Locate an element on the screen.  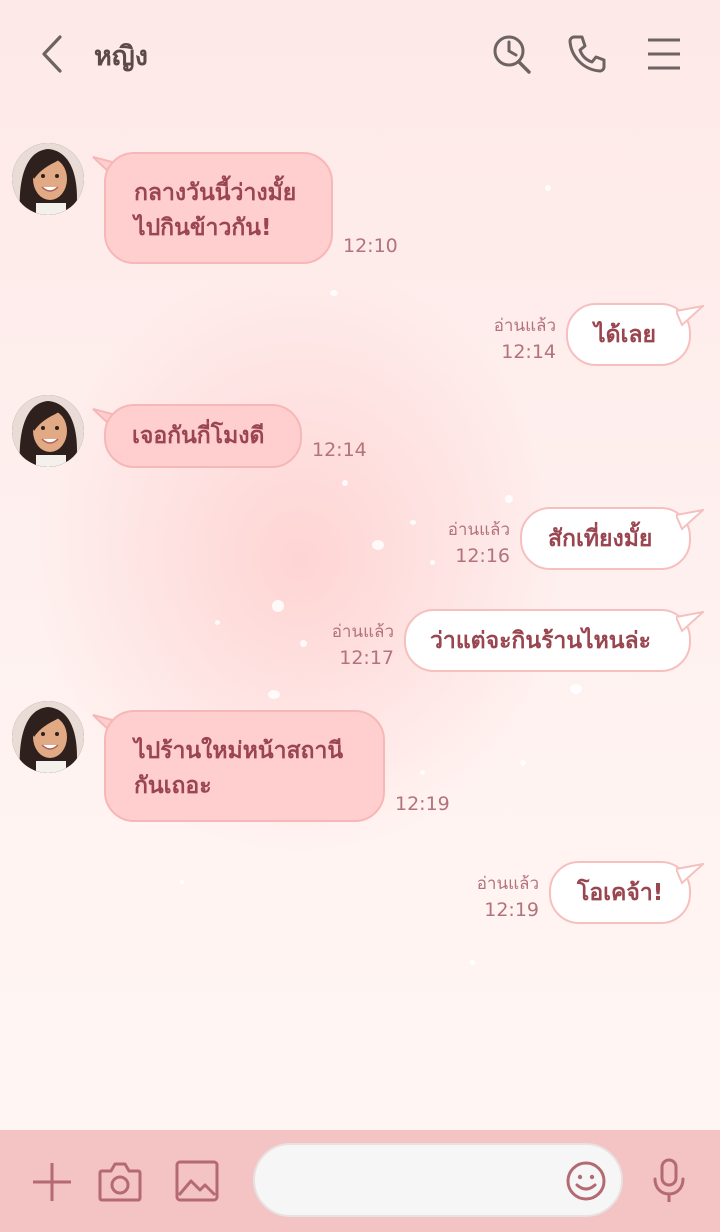
menu-button is located at coordinates (664, 54).